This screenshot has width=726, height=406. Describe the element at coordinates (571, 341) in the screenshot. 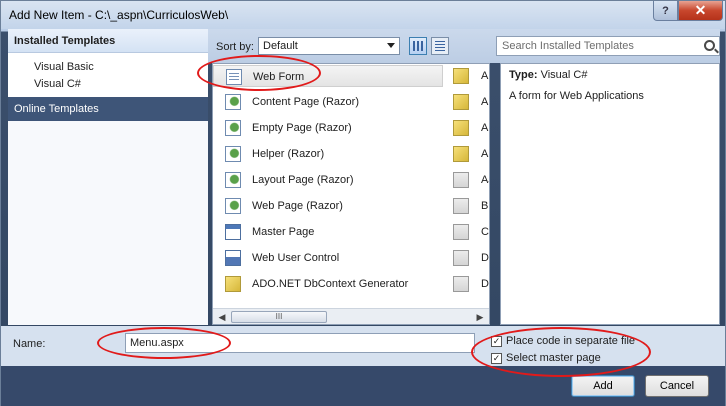

I see `place-code-label: Place code in separate file` at that location.